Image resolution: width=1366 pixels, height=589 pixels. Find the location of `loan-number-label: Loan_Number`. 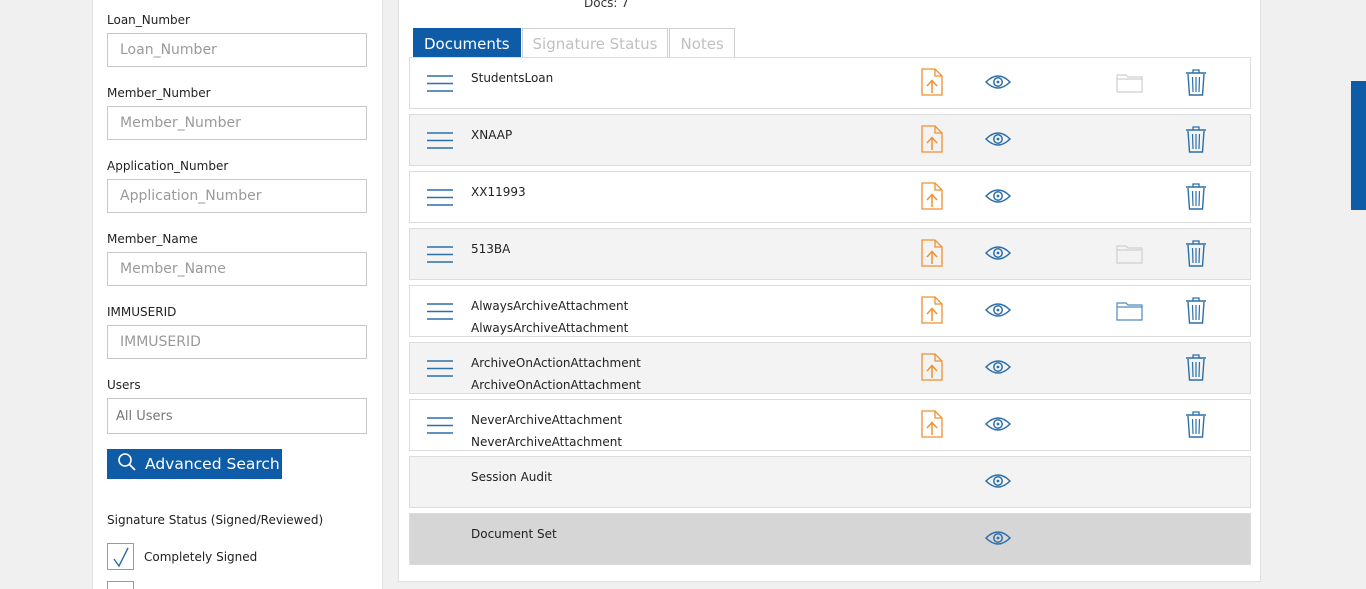

loan-number-label: Loan_Number is located at coordinates (148, 20).